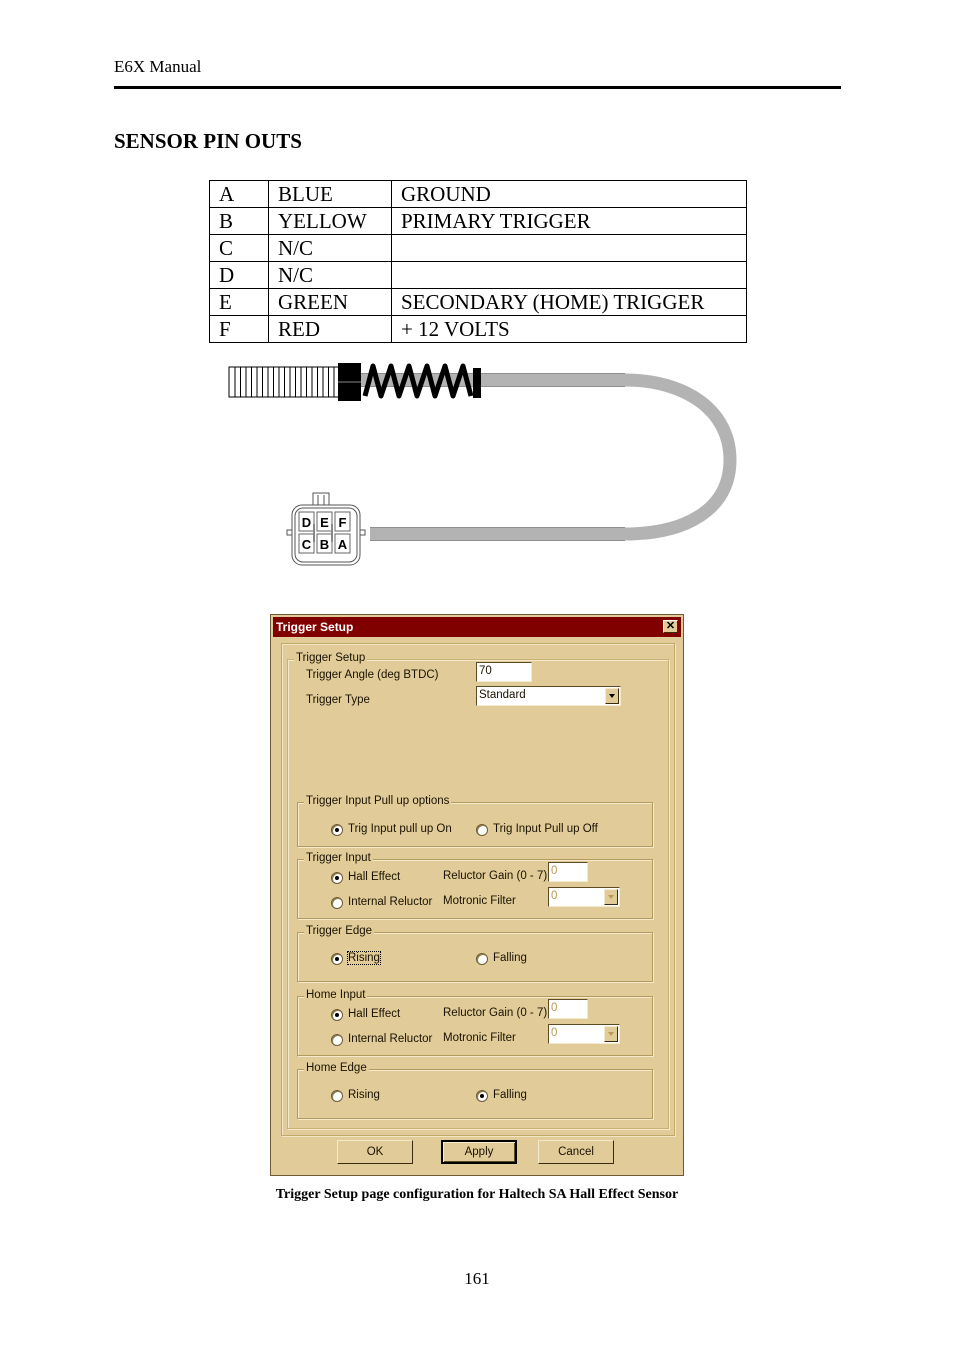 The image size is (954, 1351). What do you see at coordinates (336, 995) in the screenshot?
I see `group-label: Home Input` at bounding box center [336, 995].